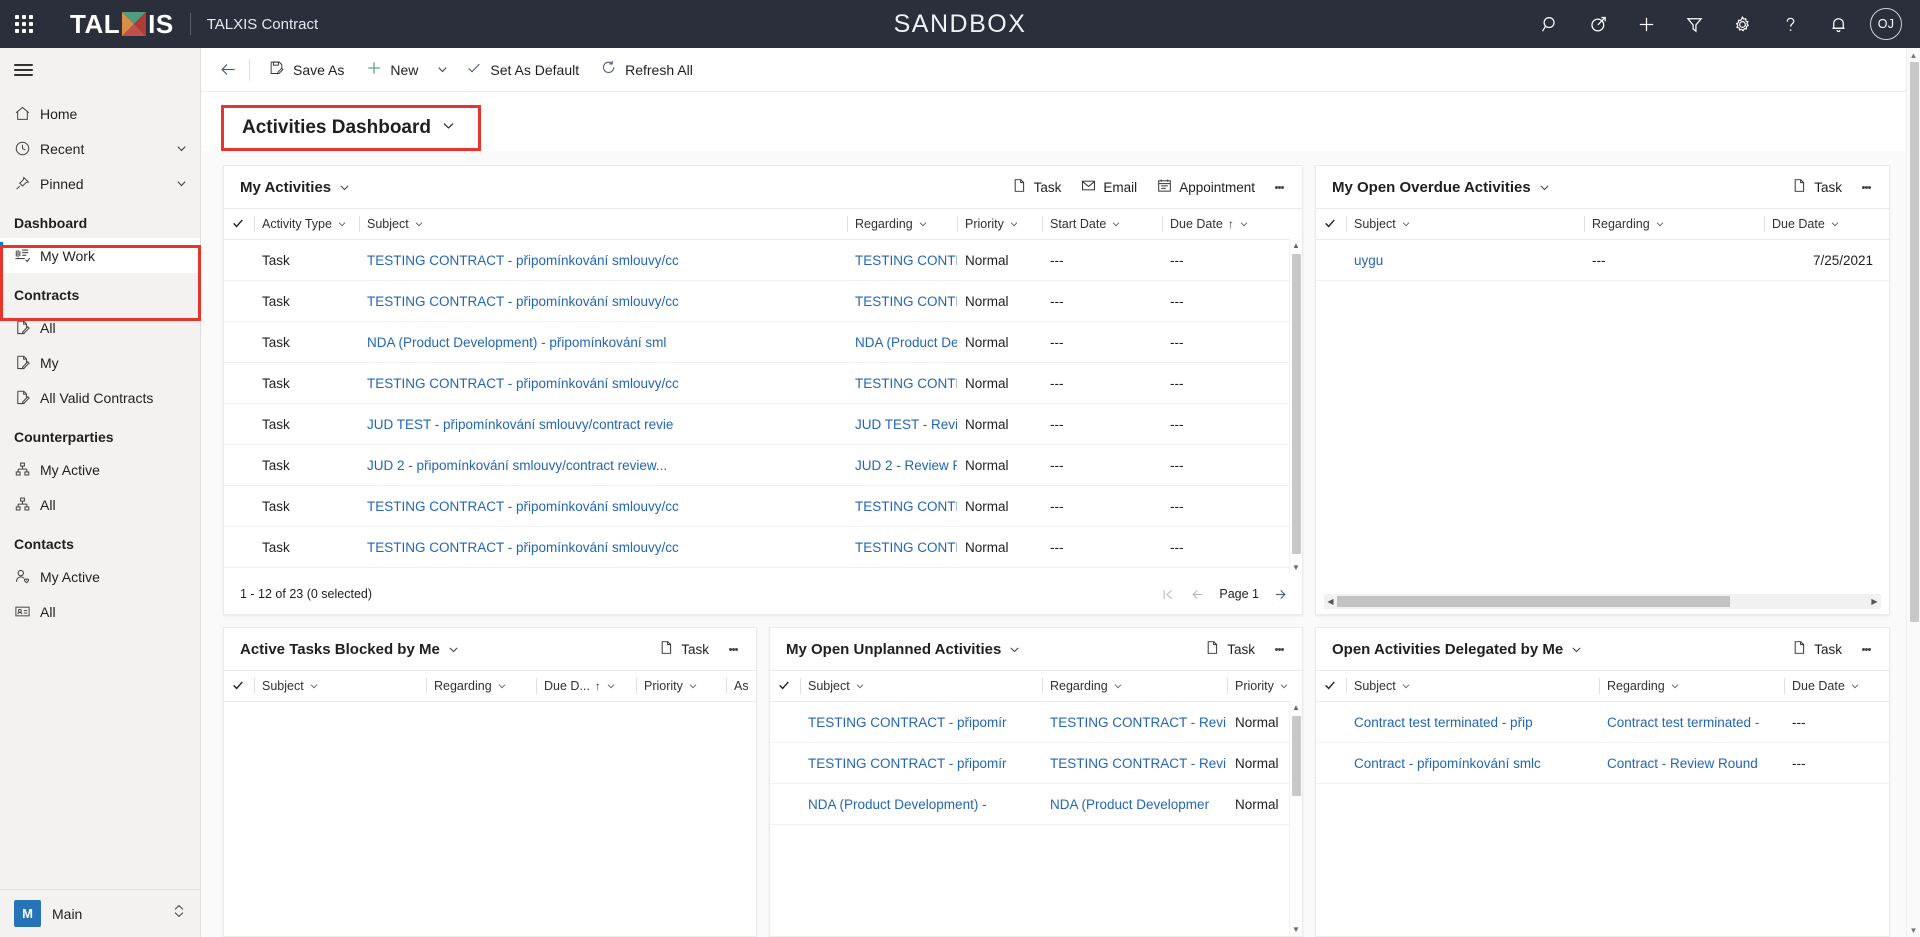 This screenshot has height=937, width=1920. What do you see at coordinates (100, 611) in the screenshot?
I see `sidebar-item-contacts-all: All` at bounding box center [100, 611].